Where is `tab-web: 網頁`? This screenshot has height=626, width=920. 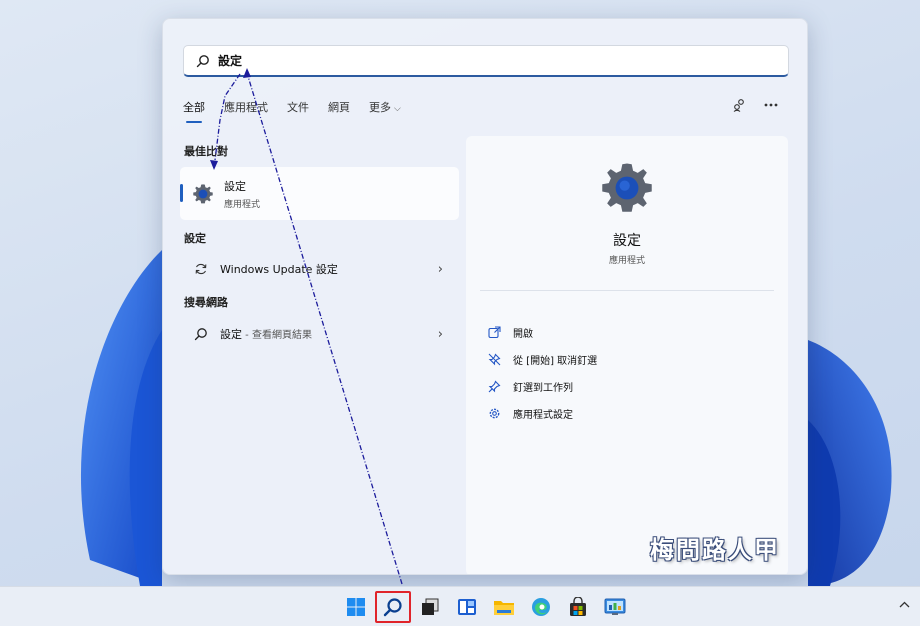 tab-web: 網頁 is located at coordinates (339, 111).